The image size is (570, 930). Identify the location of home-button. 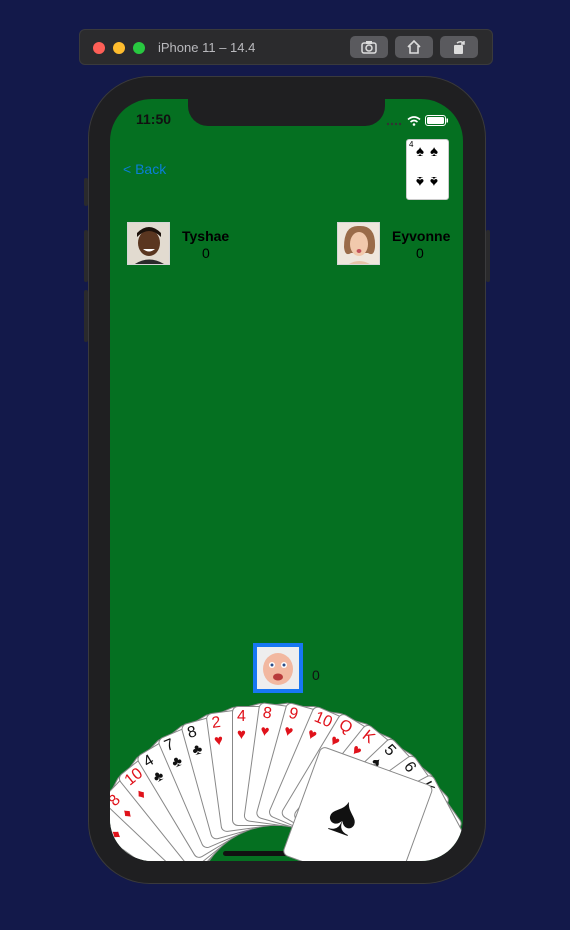
(414, 47).